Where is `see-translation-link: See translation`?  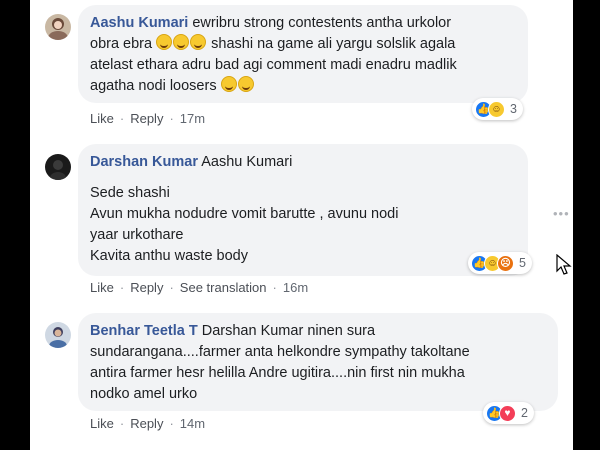
see-translation-link: See translation is located at coordinates (223, 287).